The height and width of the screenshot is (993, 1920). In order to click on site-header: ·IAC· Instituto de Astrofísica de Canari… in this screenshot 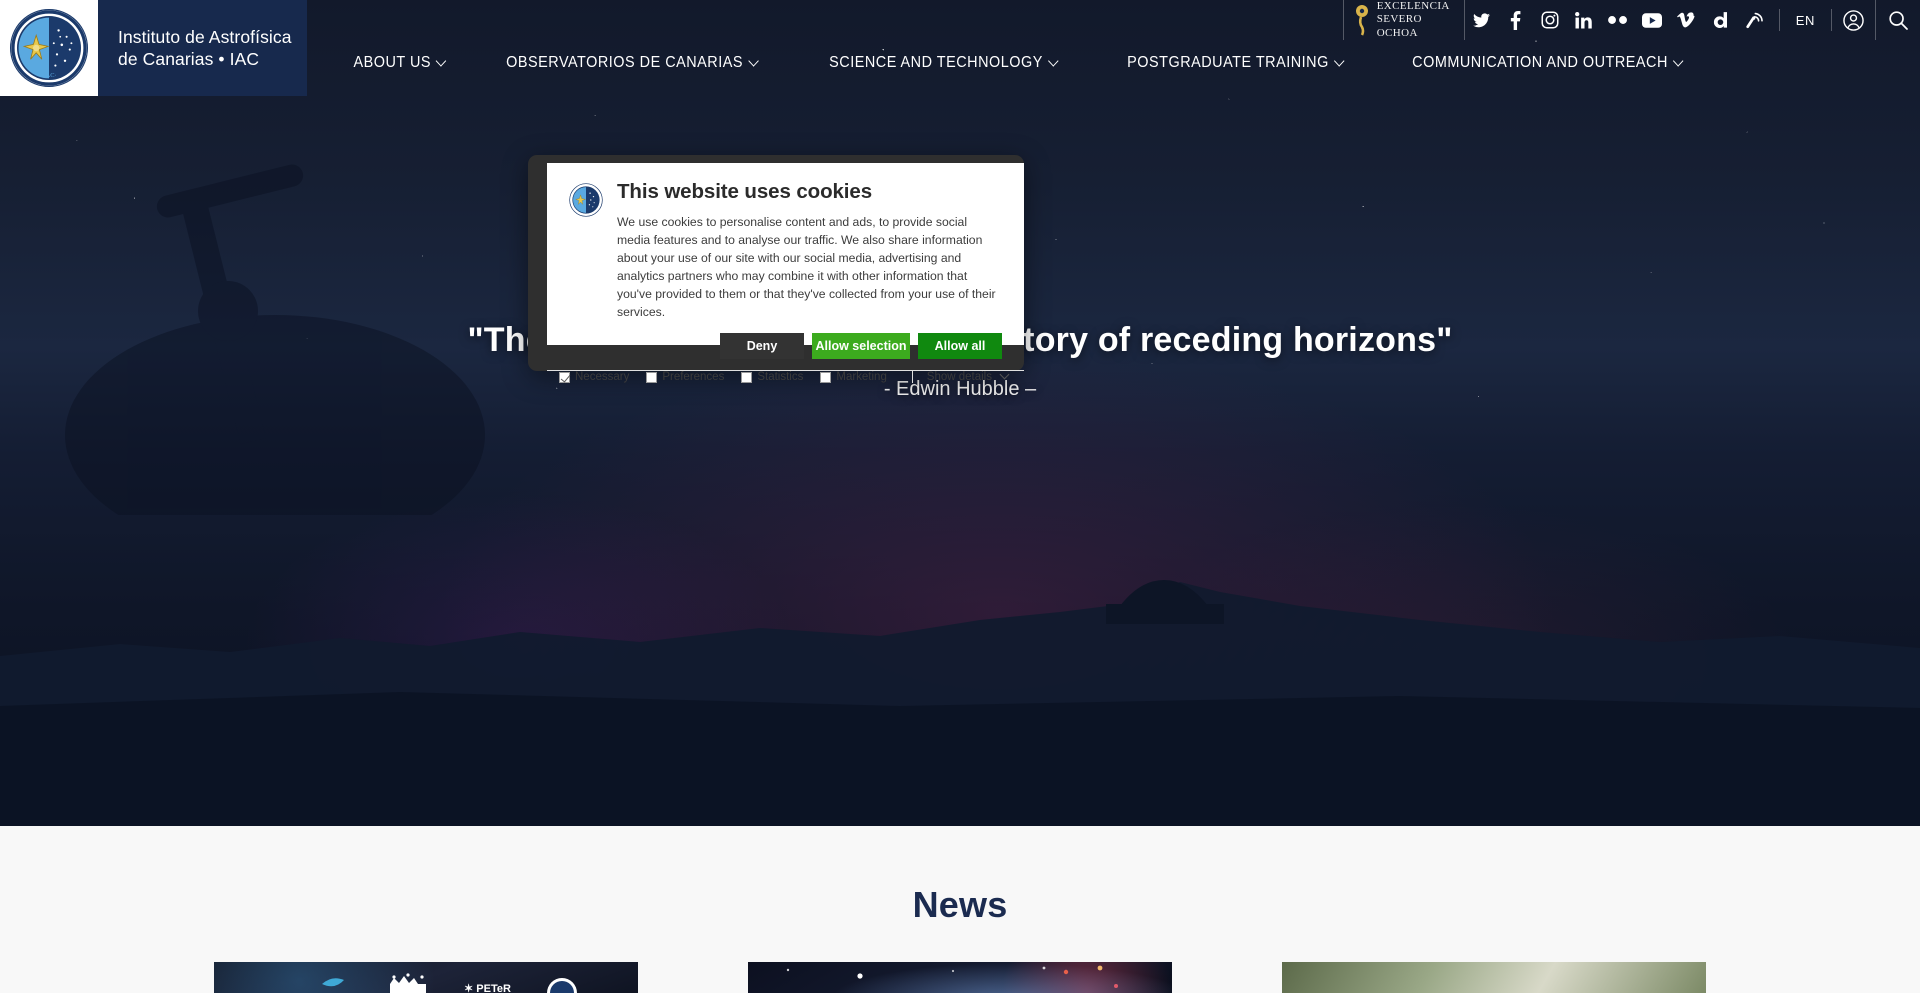, I will do `click(960, 48)`.